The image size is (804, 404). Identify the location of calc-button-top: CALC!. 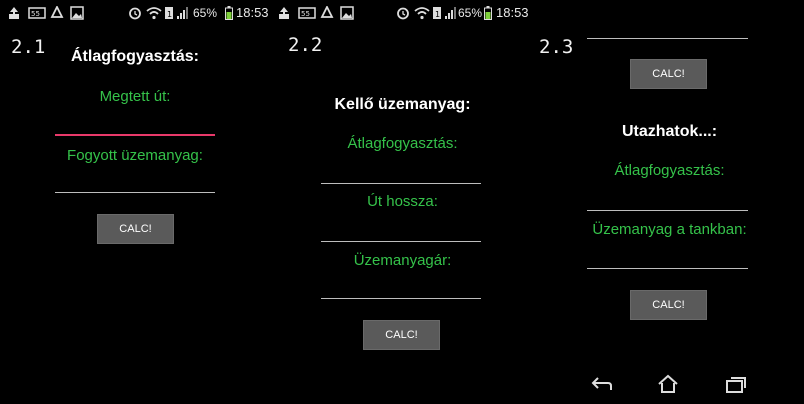
(668, 74).